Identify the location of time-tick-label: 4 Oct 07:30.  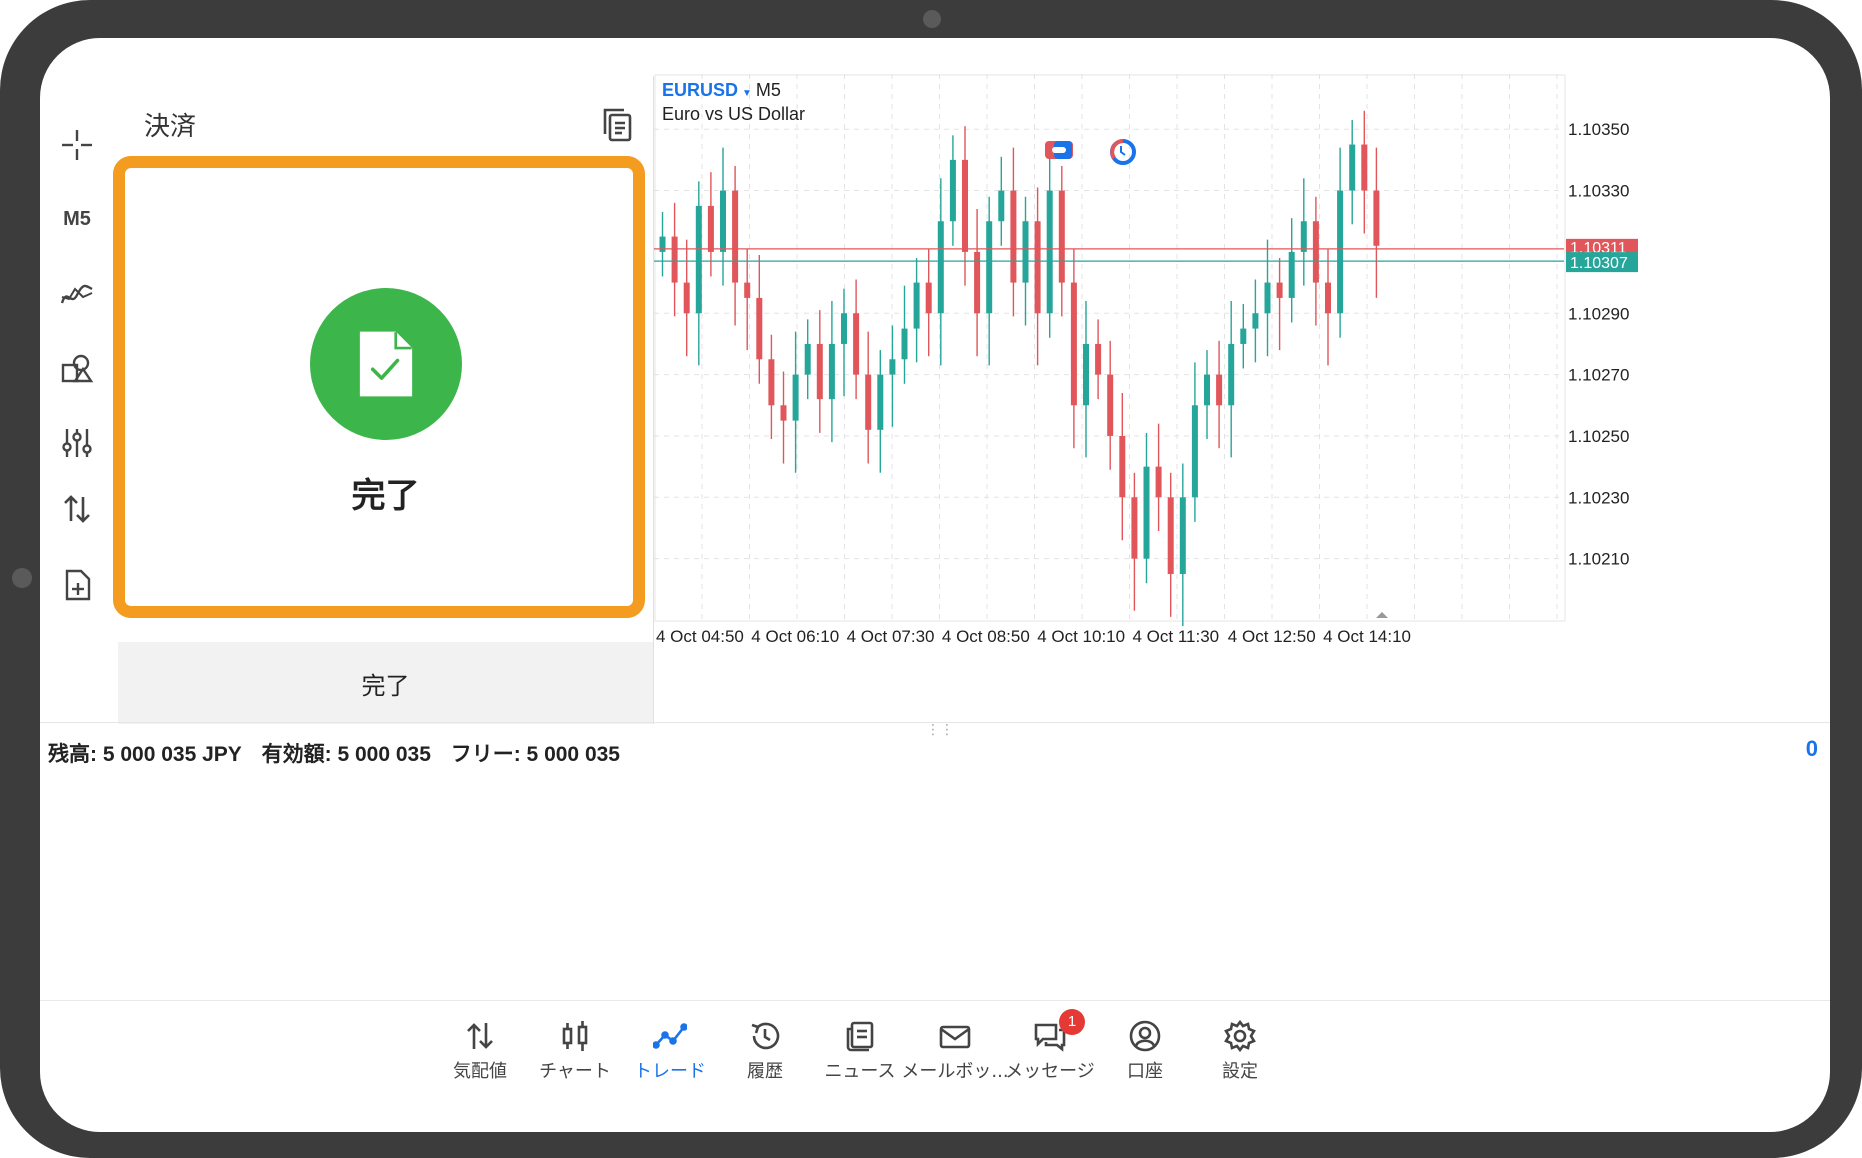
(891, 636).